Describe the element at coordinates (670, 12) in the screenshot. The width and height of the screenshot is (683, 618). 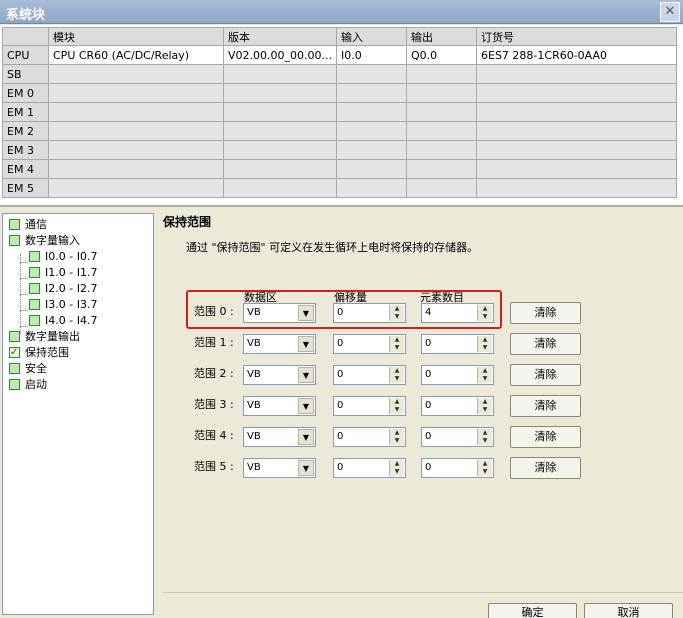
I see `close-icon: ✕` at that location.